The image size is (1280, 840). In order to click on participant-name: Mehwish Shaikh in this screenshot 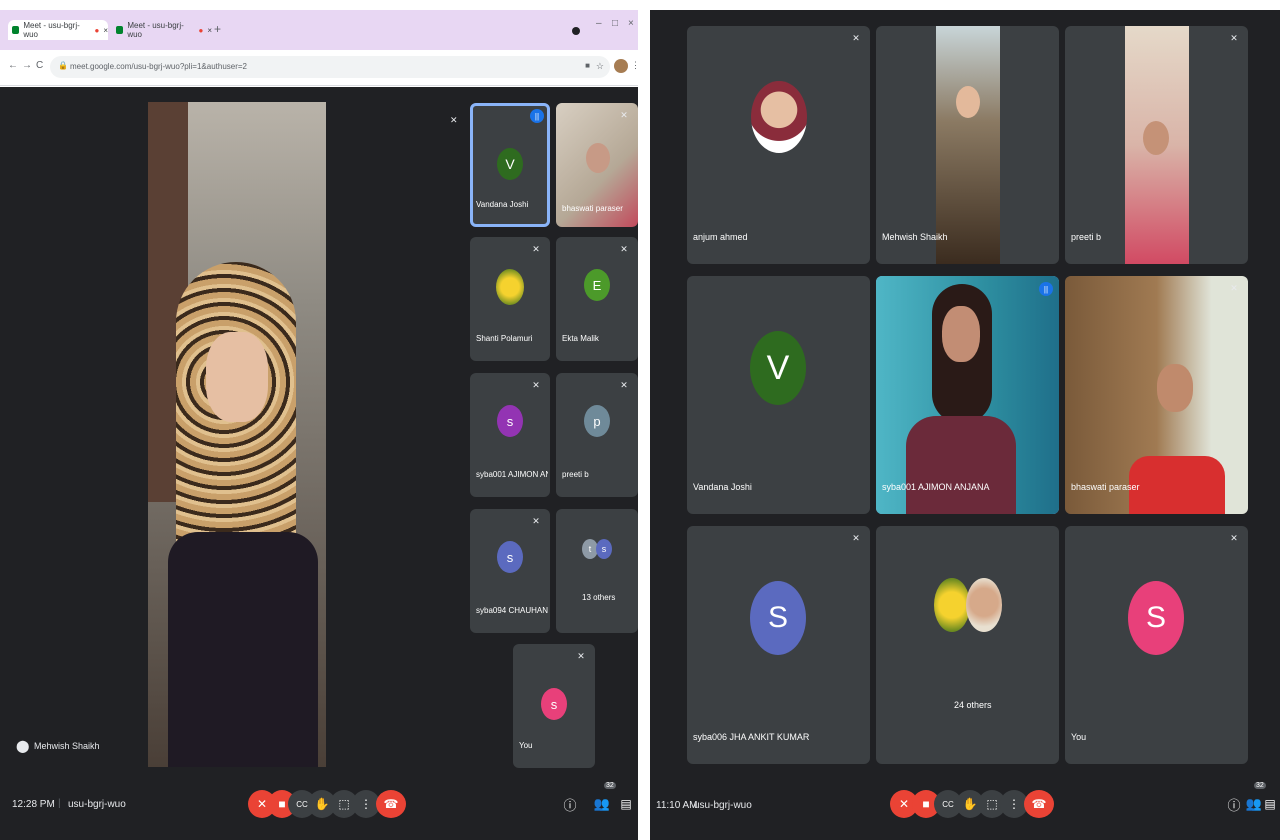, I will do `click(915, 237)`.